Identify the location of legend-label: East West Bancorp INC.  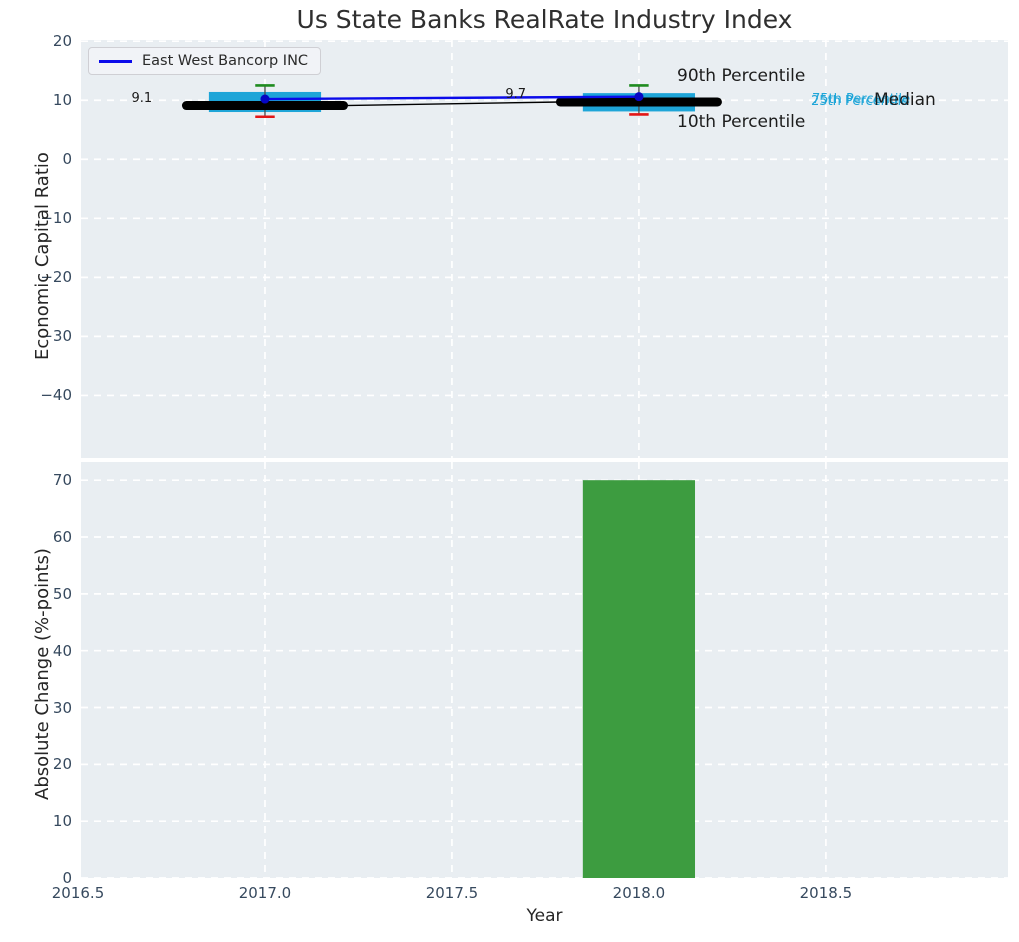
(225, 61).